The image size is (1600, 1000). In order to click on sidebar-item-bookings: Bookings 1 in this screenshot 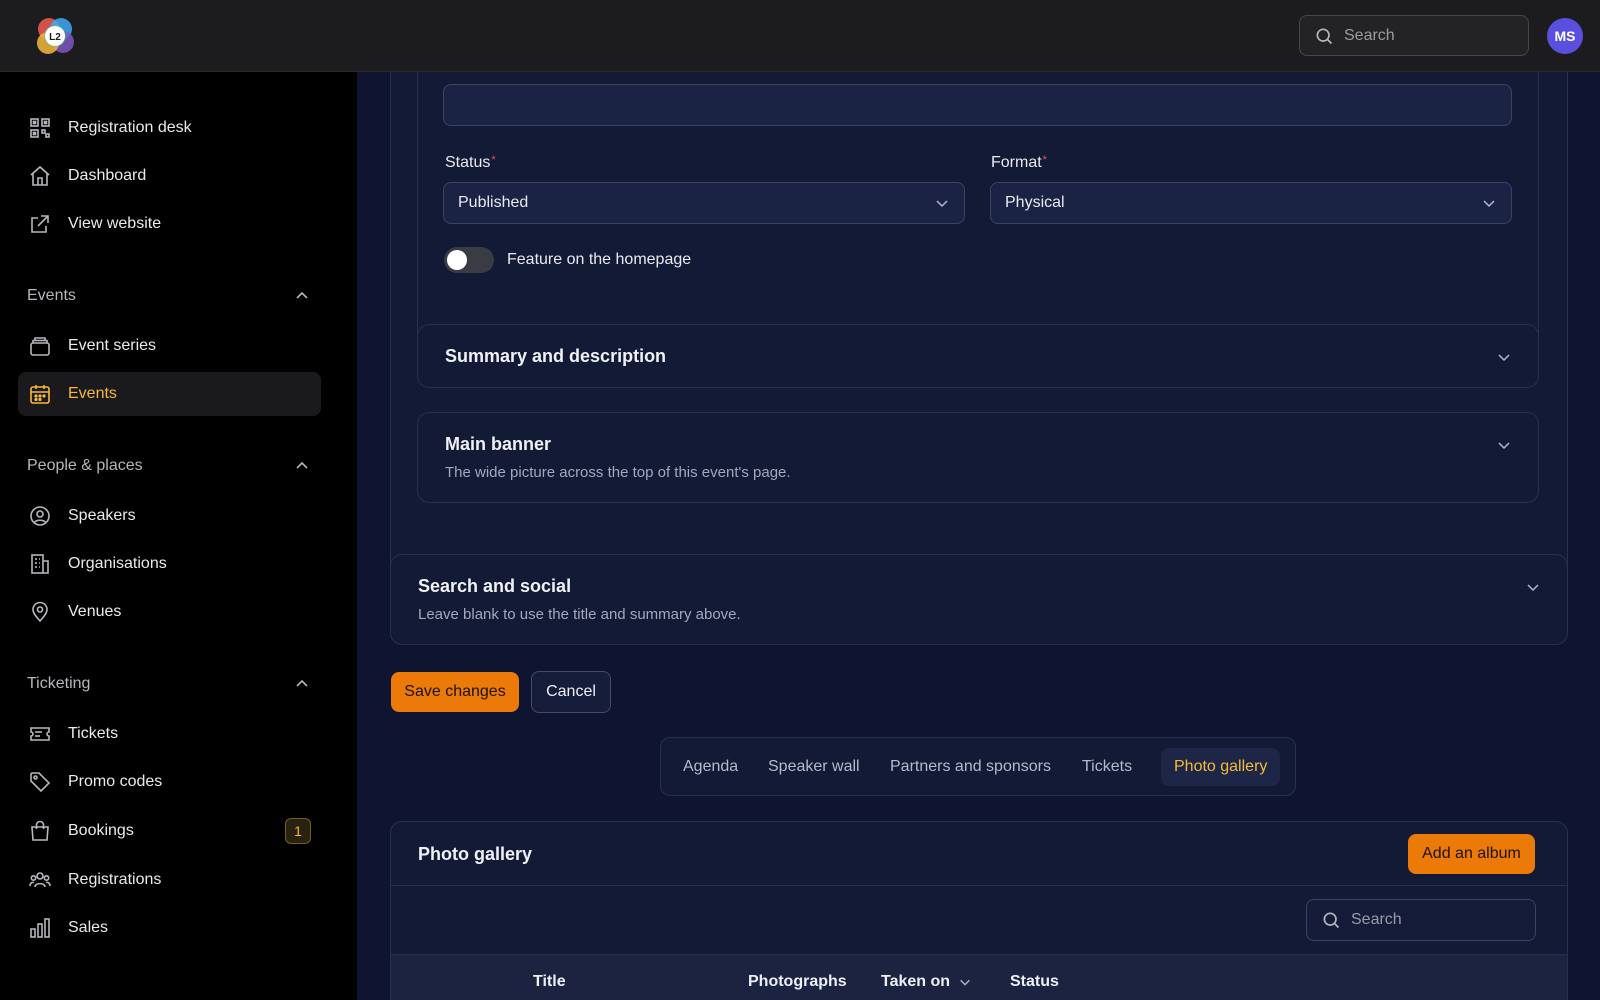, I will do `click(169, 831)`.